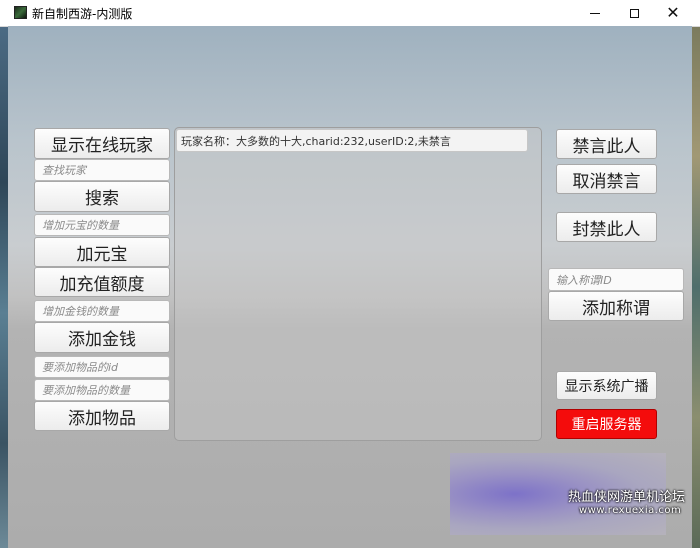 This screenshot has width=700, height=548. Describe the element at coordinates (616, 279) in the screenshot. I see `title-id-input: 输入称谓ID` at that location.